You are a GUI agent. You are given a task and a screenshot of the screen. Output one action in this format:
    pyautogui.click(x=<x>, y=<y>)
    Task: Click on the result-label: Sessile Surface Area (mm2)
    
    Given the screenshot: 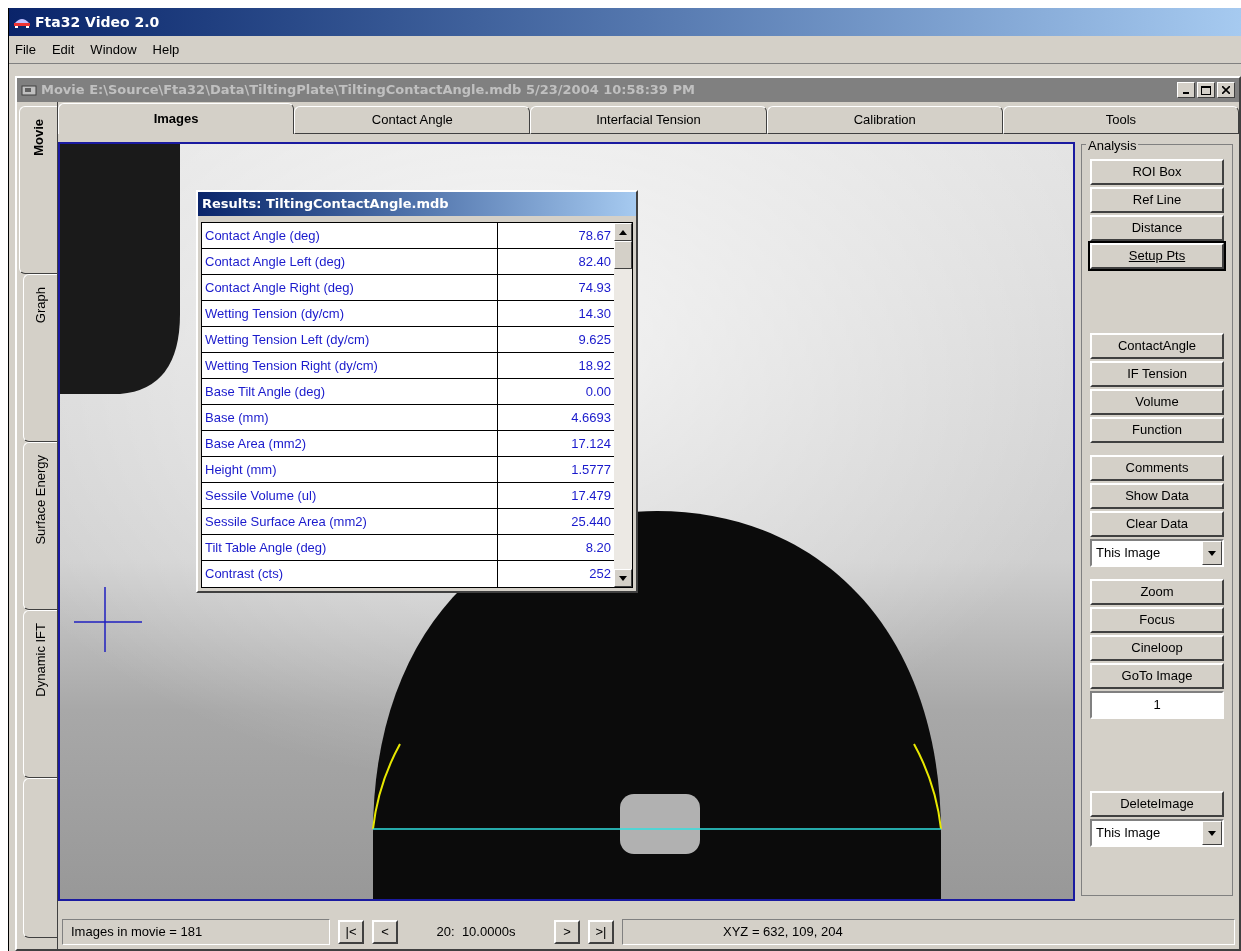 What is the action you would take?
    pyautogui.click(x=350, y=521)
    